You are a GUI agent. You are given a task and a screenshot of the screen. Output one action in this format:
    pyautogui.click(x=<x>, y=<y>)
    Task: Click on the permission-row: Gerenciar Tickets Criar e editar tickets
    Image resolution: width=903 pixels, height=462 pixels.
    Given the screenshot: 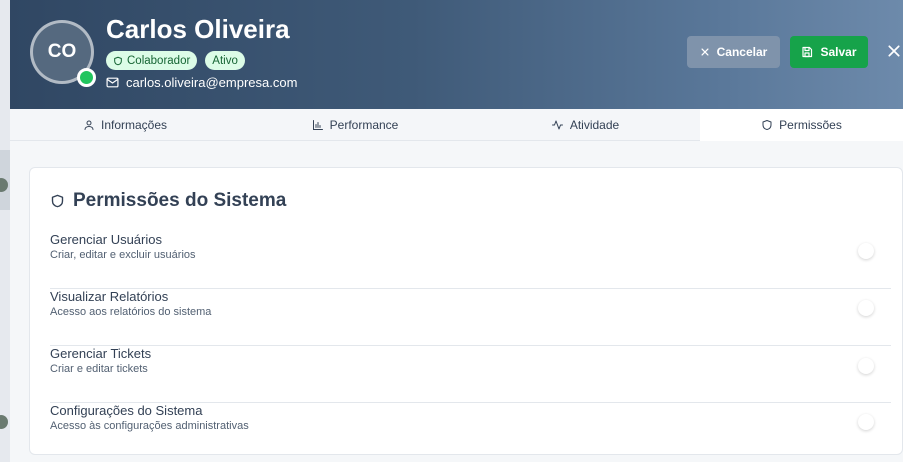 What is the action you would take?
    pyautogui.click(x=470, y=374)
    